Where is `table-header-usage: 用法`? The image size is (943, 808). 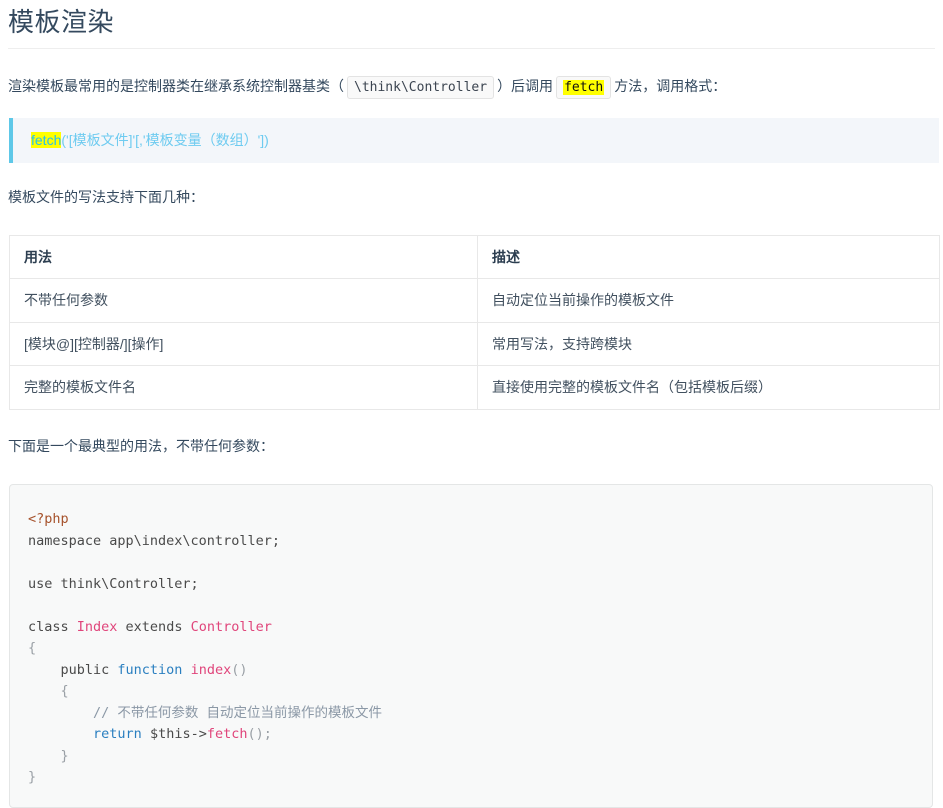
table-header-usage: 用法 is located at coordinates (243, 257).